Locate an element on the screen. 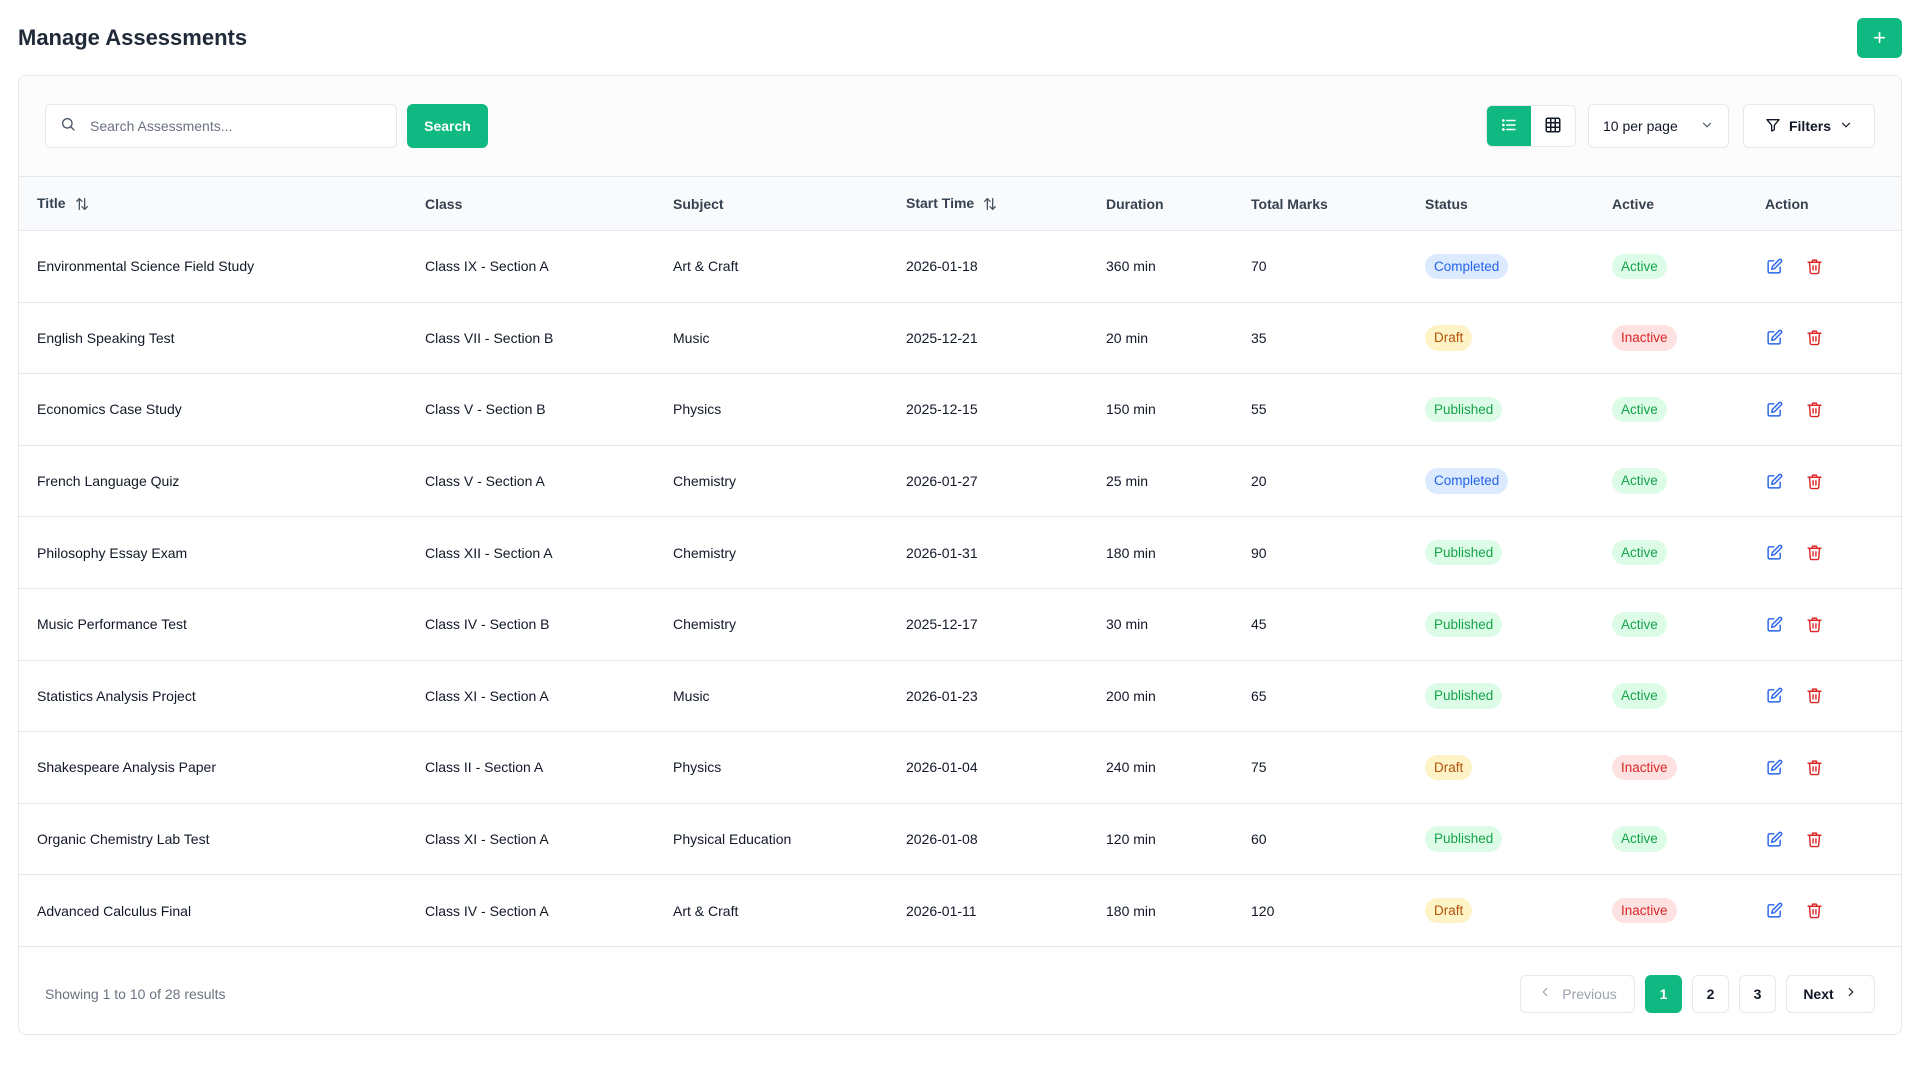 Image resolution: width=1920 pixels, height=1080 pixels. search-input is located at coordinates (236, 126).